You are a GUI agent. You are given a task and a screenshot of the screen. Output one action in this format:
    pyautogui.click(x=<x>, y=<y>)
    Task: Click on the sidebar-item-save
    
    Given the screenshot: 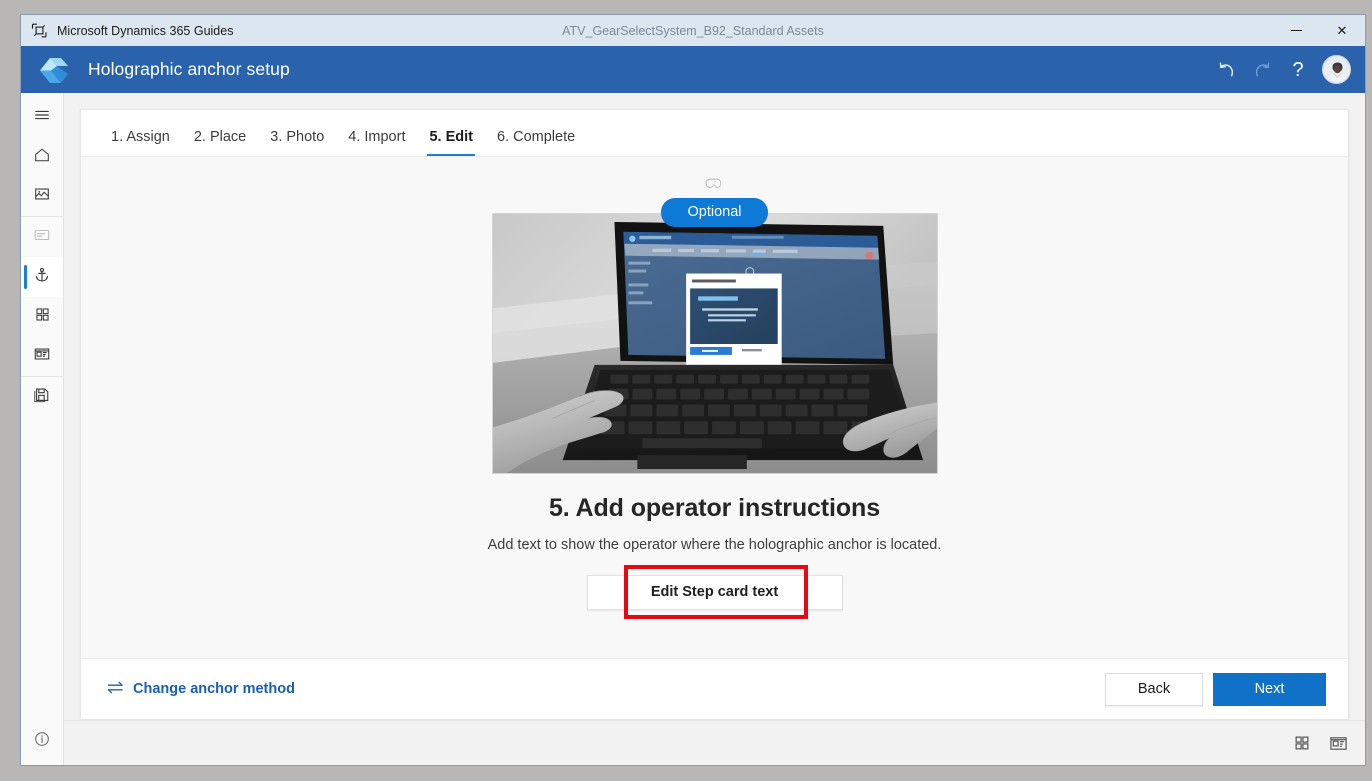 What is the action you would take?
    pyautogui.click(x=42, y=397)
    